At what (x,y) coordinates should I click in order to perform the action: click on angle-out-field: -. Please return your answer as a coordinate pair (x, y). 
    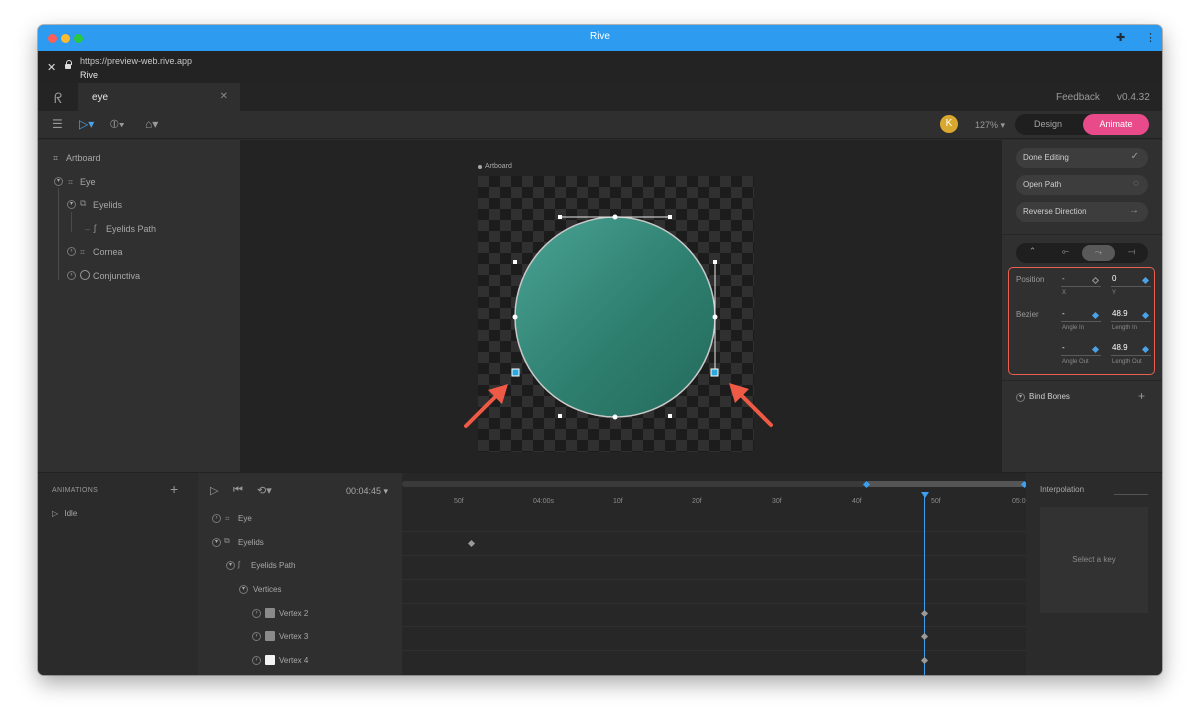
    Looking at the image, I should click on (1063, 347).